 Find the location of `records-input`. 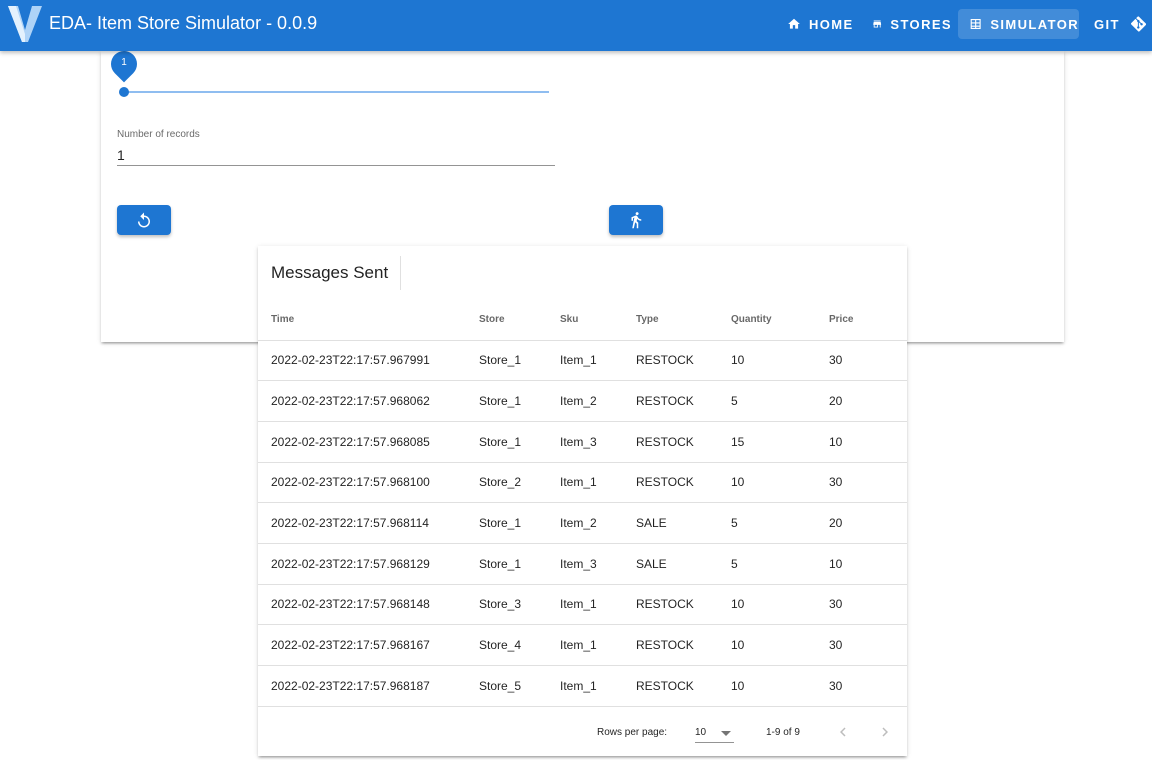

records-input is located at coordinates (336, 155).